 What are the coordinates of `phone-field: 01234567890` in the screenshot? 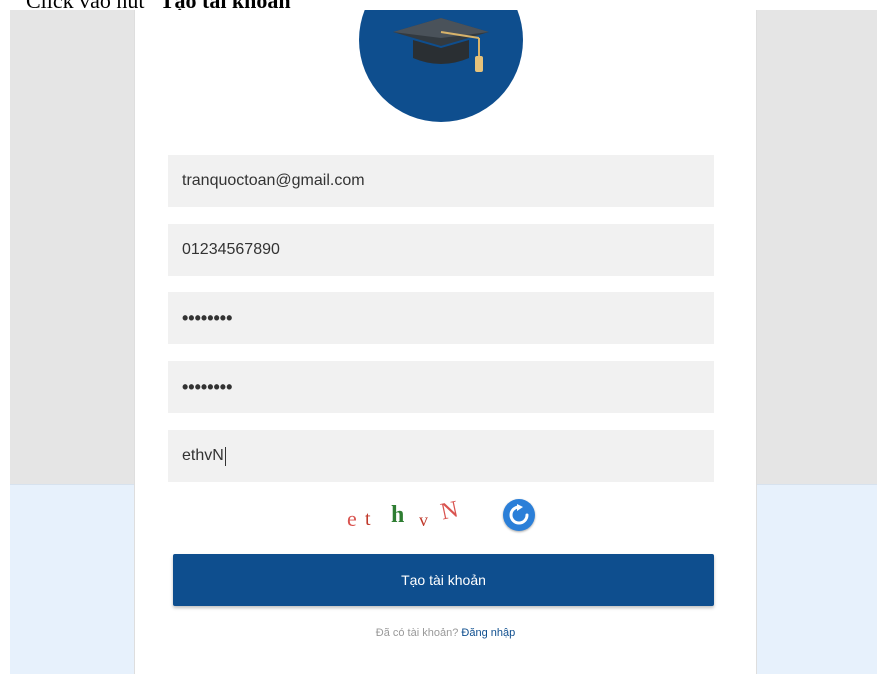 It's located at (441, 250).